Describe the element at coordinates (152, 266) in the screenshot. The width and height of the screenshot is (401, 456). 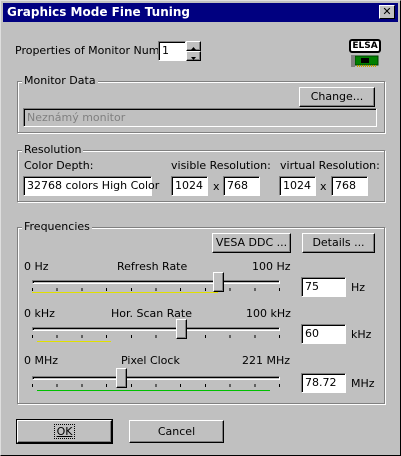
I see `refresh-rate-label: Refresh Rate` at that location.